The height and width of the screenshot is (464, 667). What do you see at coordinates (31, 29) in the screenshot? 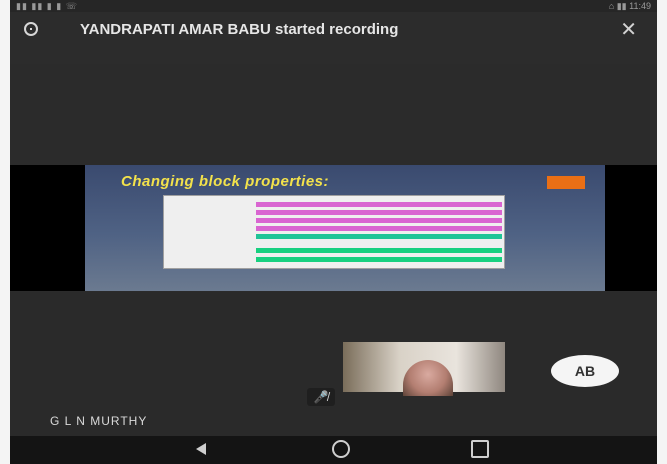
I see `info-icon` at bounding box center [31, 29].